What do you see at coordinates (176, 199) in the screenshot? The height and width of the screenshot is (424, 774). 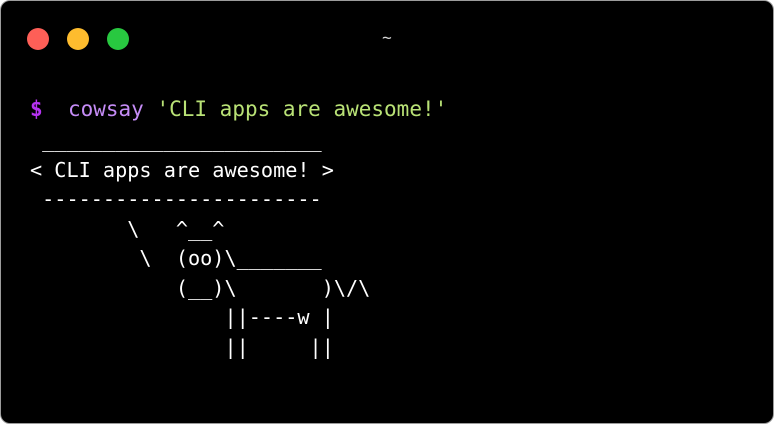 I see `output-line: -----------------------` at bounding box center [176, 199].